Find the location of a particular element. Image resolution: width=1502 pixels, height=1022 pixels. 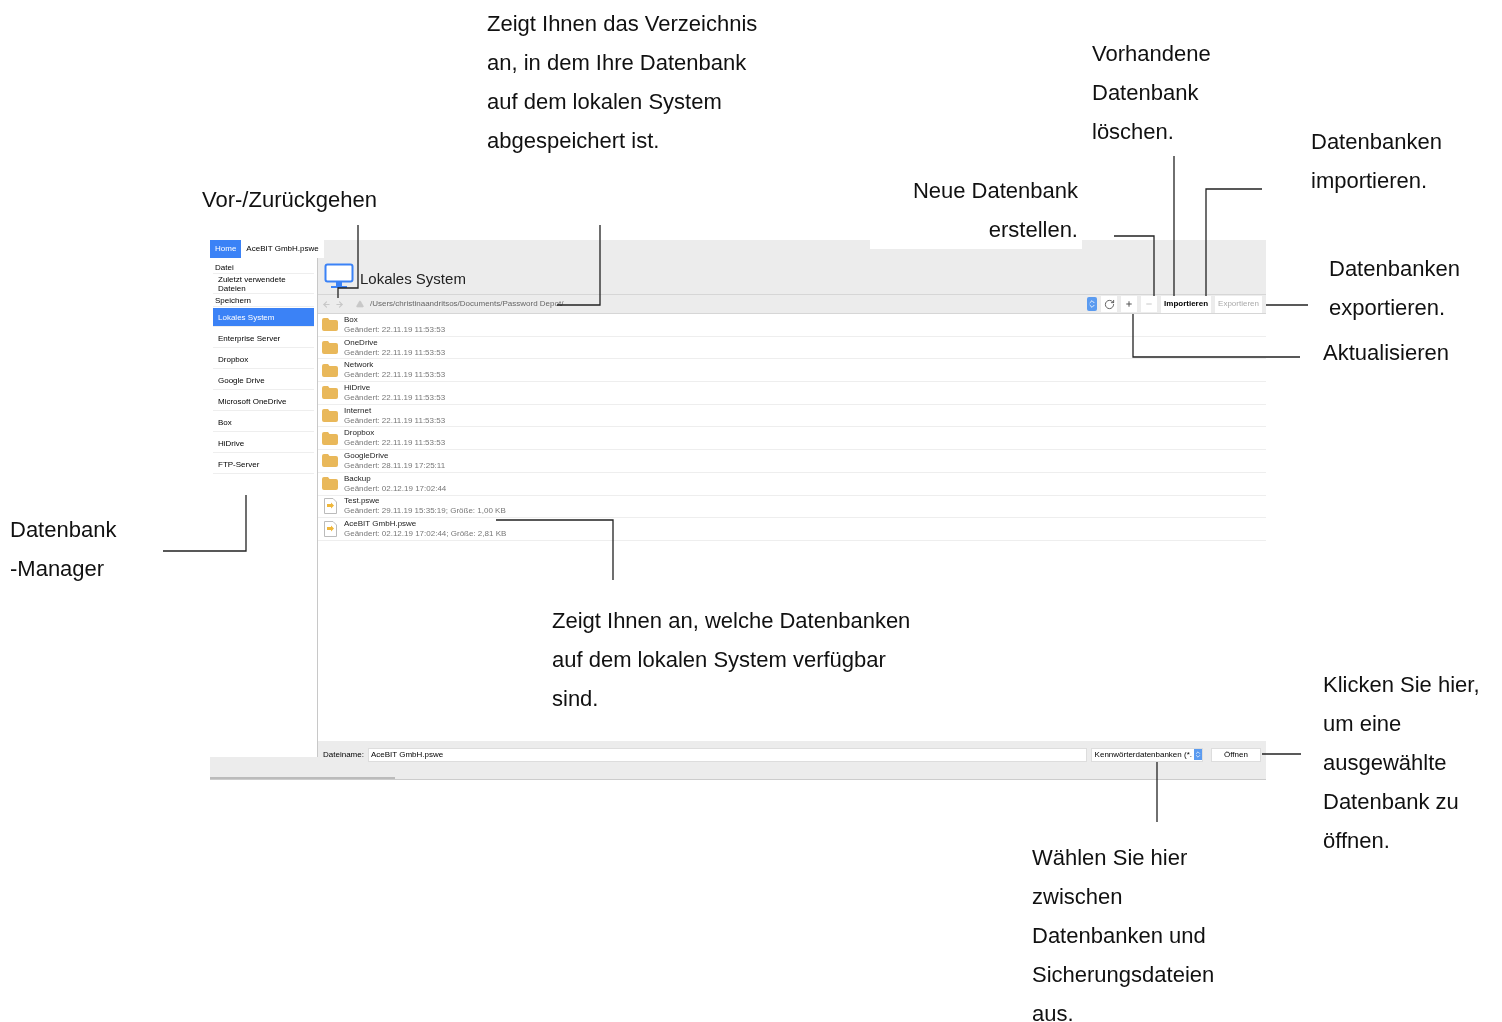

file-info: Geändert: 02.12.19 17:02:44 is located at coordinates (395, 488).